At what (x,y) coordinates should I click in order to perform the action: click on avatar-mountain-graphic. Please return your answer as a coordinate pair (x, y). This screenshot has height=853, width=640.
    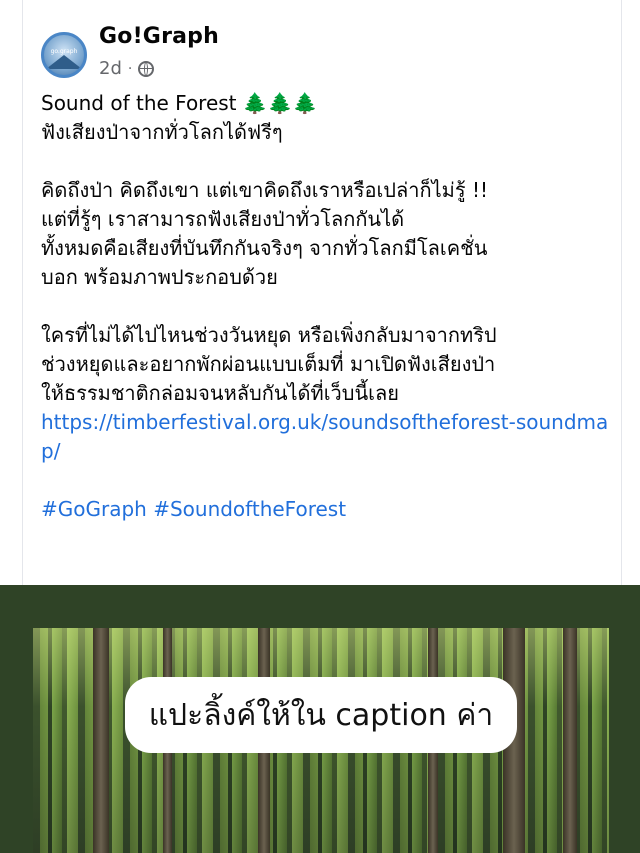
    Looking at the image, I should click on (64, 62).